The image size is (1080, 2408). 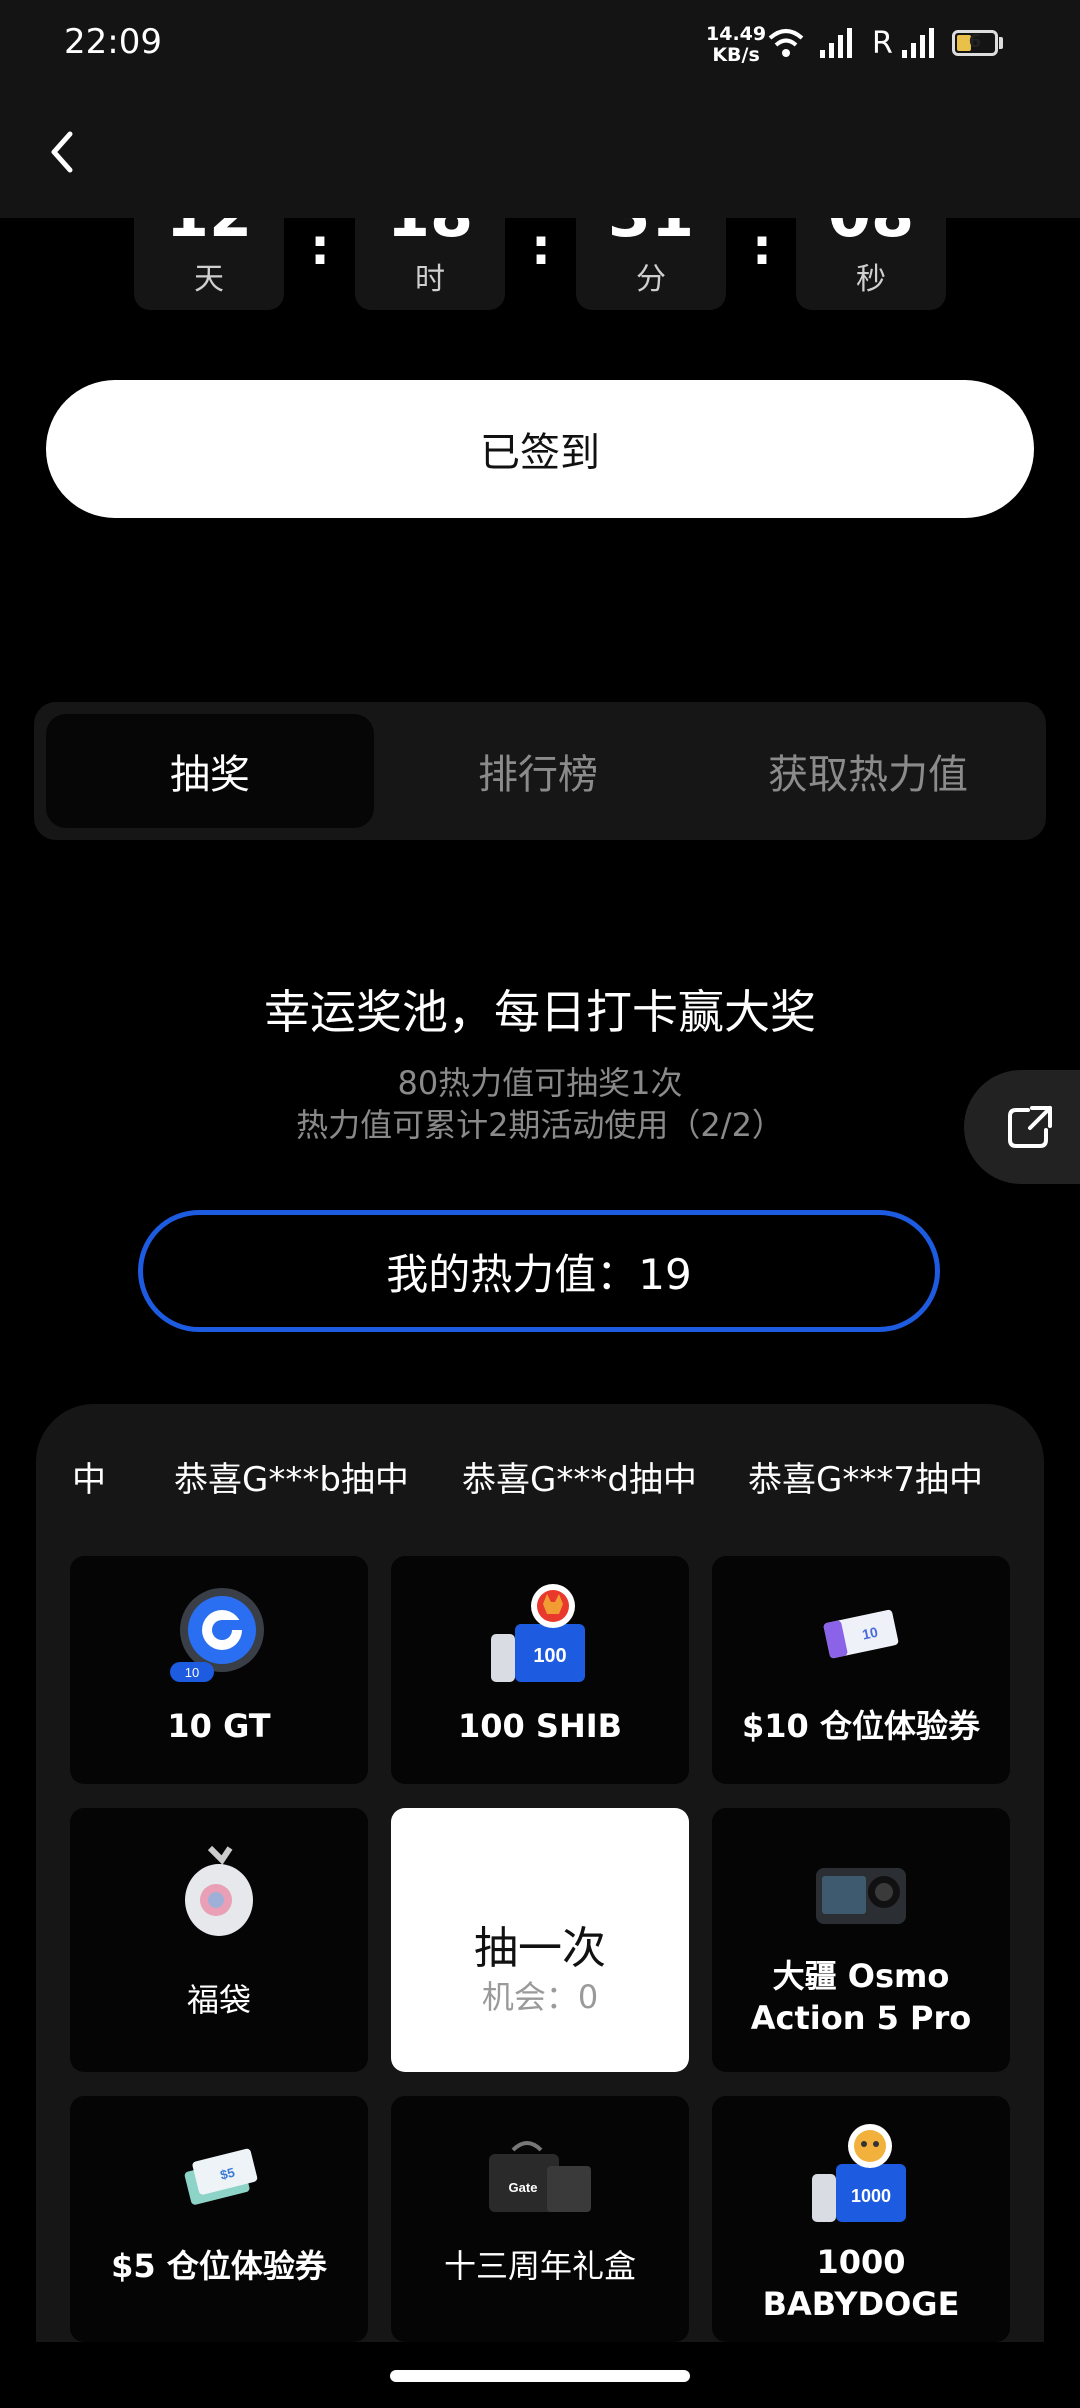 What do you see at coordinates (861, 1634) in the screenshot?
I see `voucher-icon: 10` at bounding box center [861, 1634].